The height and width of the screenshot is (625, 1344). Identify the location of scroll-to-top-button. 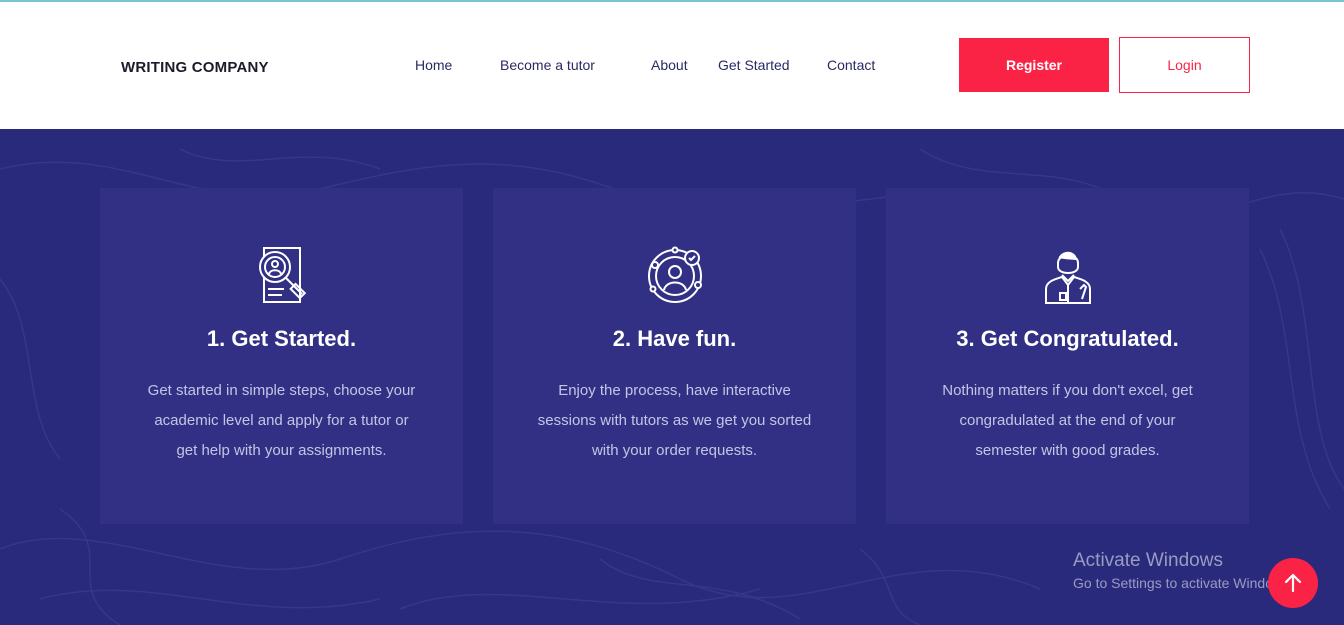
(1293, 583).